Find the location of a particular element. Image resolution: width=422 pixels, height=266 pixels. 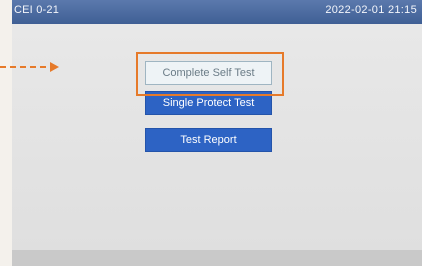

bottom-bezel is located at coordinates (217, 258).